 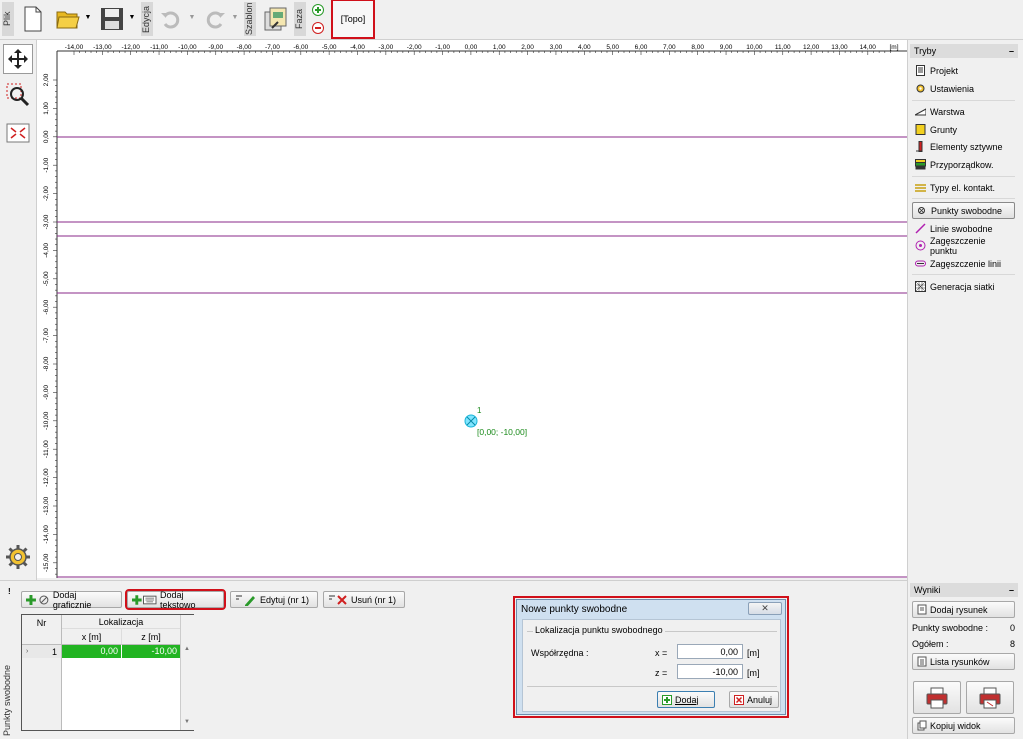 I want to click on dialog-cancel-button: Anuluj, so click(x=754, y=699).